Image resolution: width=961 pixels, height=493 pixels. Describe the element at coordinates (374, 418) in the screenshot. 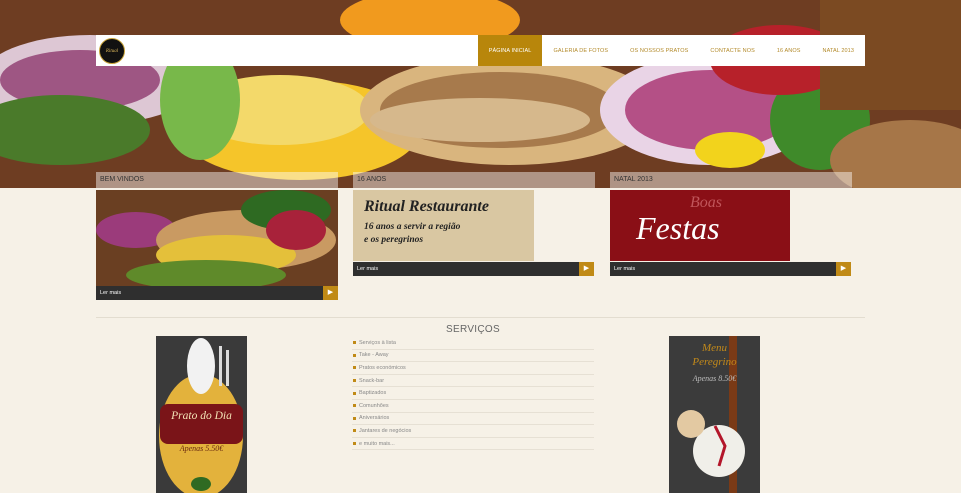

I see `service-label: Aniversários` at that location.